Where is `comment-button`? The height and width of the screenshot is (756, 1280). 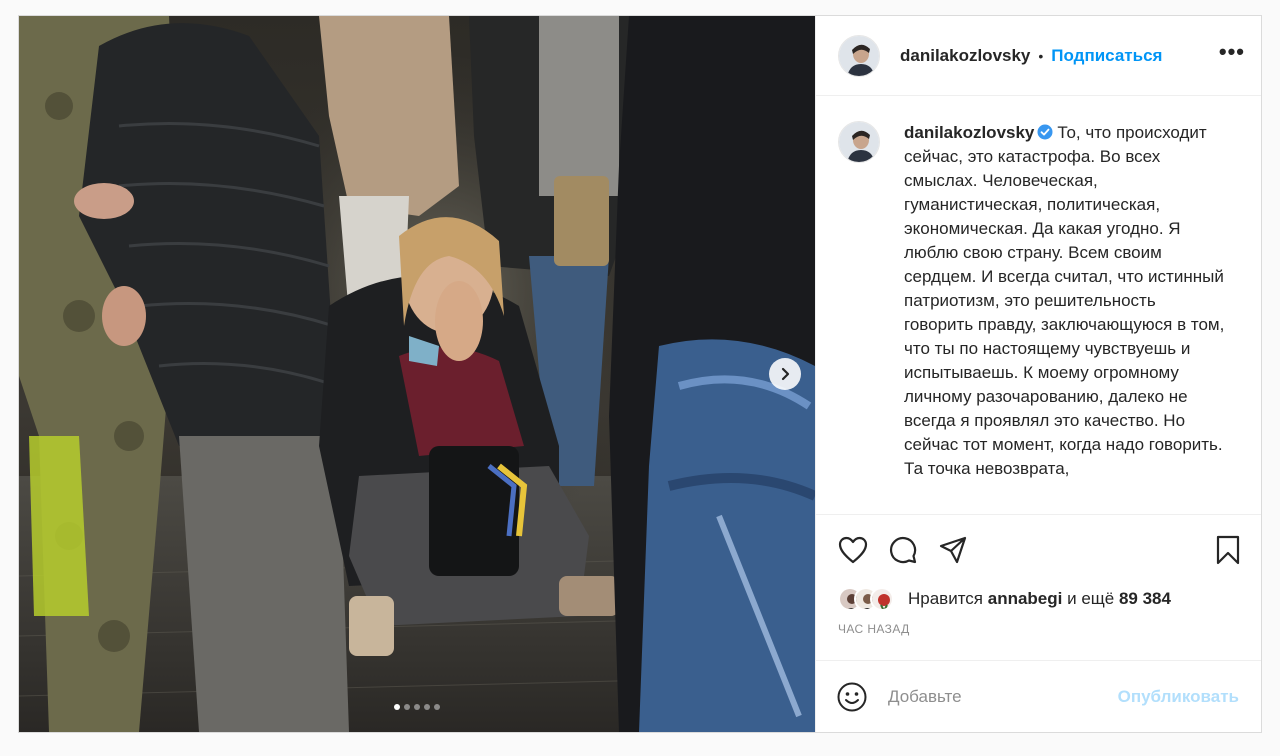
comment-button is located at coordinates (903, 550).